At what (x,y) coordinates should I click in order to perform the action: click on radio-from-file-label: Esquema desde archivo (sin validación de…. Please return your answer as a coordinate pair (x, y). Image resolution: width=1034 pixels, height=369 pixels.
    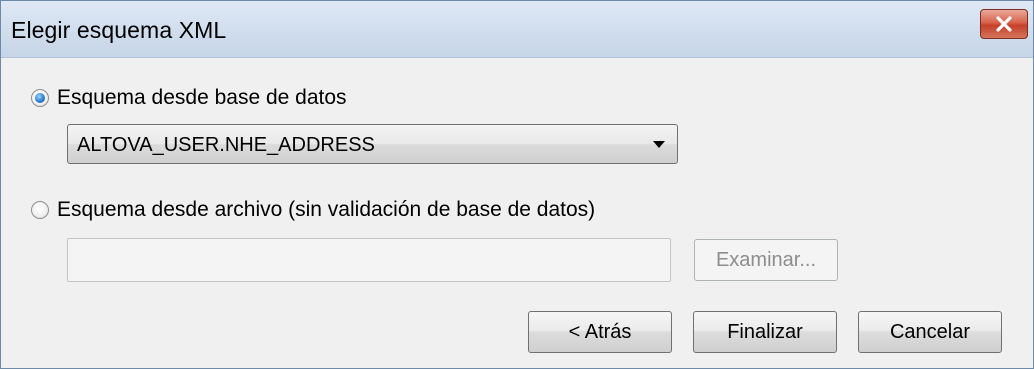
    Looking at the image, I should click on (326, 210).